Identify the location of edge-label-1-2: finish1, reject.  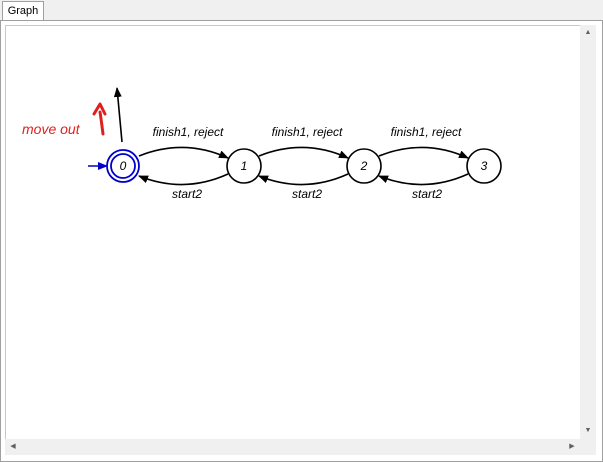
(307, 132).